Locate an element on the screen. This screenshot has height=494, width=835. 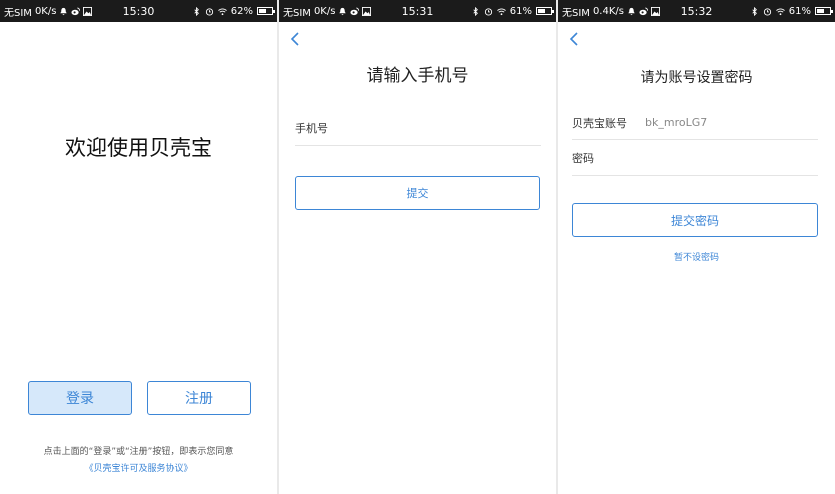
password-input is located at coordinates (695, 158).